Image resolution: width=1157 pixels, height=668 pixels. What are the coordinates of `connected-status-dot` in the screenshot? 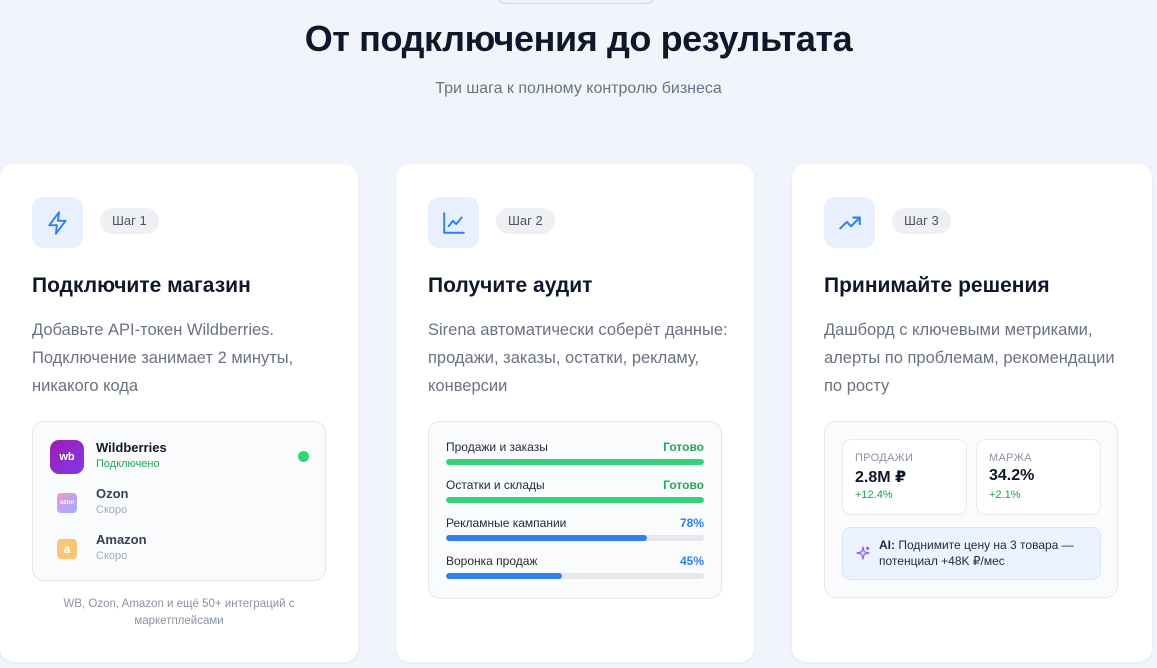 It's located at (303, 456).